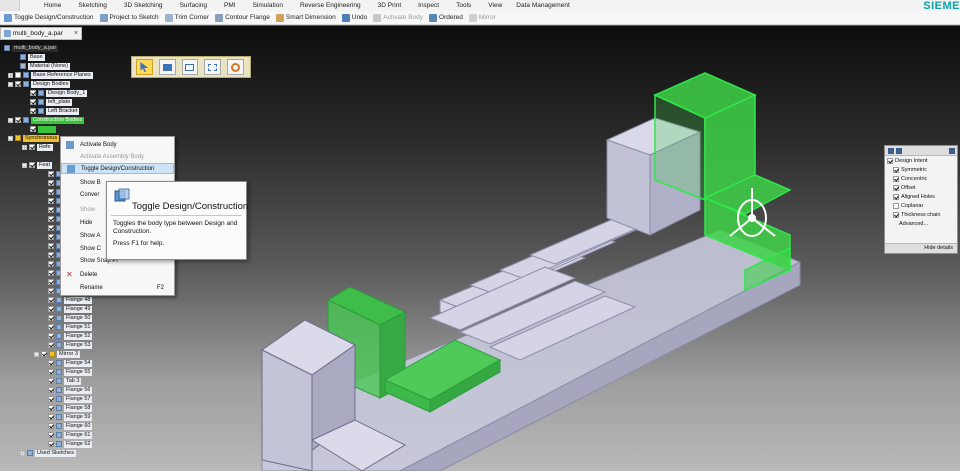 The height and width of the screenshot is (471, 960). Describe the element at coordinates (37, 165) in the screenshot. I see `tree-item-features: - Feat` at that location.